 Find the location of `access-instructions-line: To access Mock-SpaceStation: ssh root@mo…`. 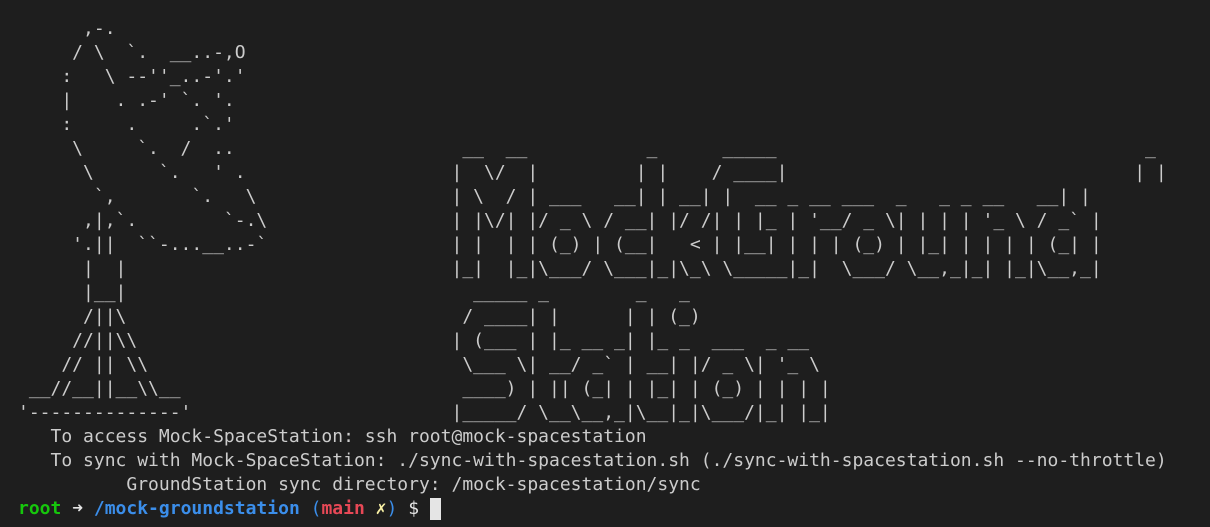

access-instructions-line: To access Mock-SpaceStation: ssh root@mo… is located at coordinates (332, 436).